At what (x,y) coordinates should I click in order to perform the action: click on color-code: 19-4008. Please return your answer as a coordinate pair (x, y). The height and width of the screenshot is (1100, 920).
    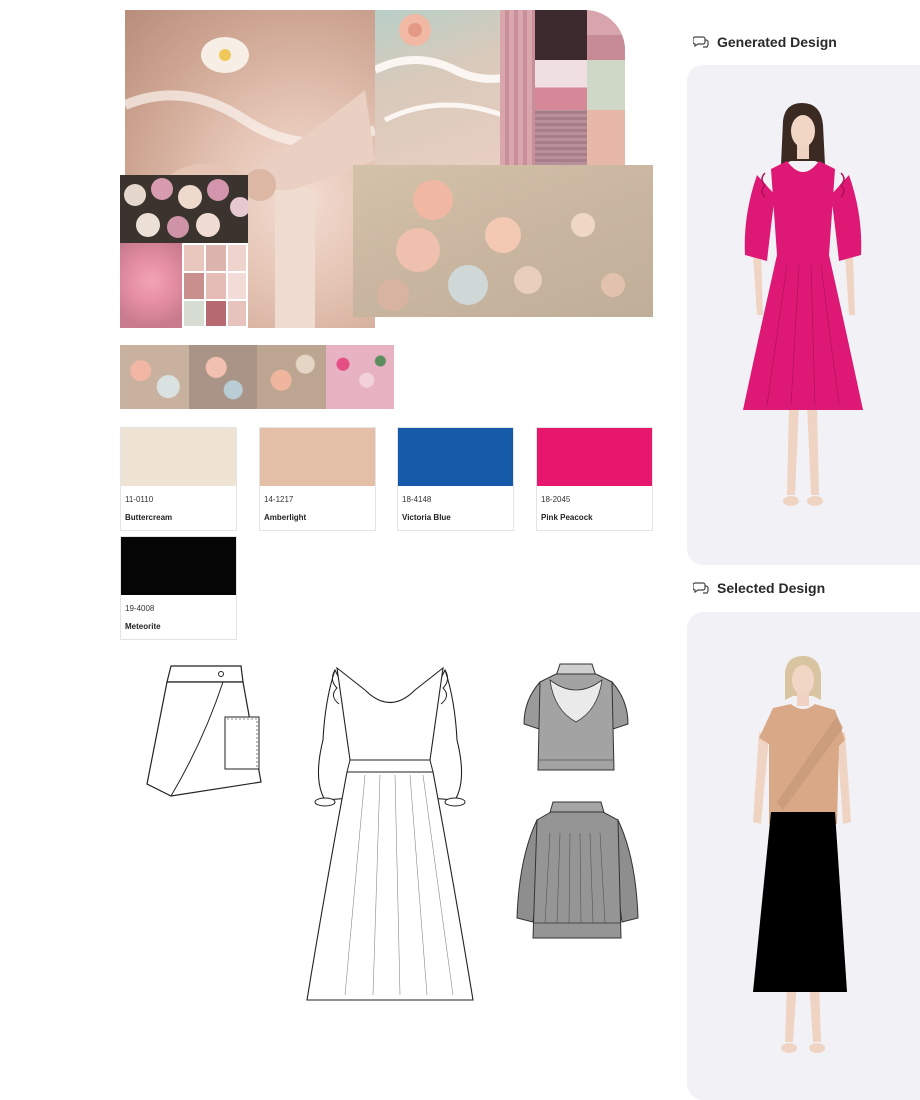
    Looking at the image, I should click on (140, 608).